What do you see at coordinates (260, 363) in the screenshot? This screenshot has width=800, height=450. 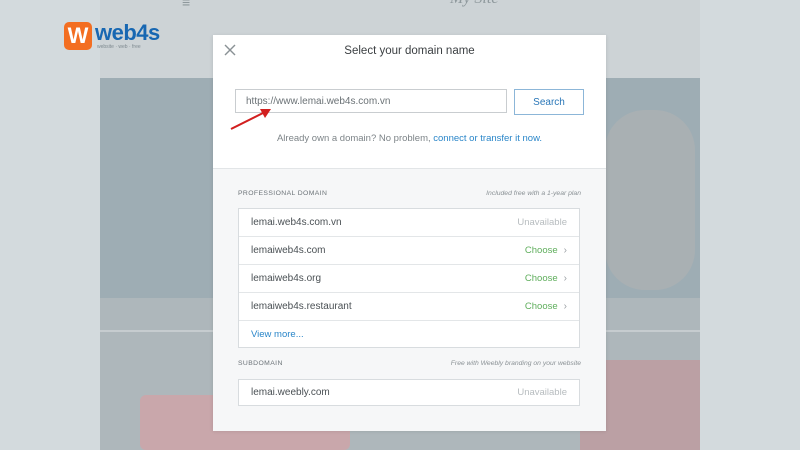 I see `subdomain-label: SUBDOMAIN` at bounding box center [260, 363].